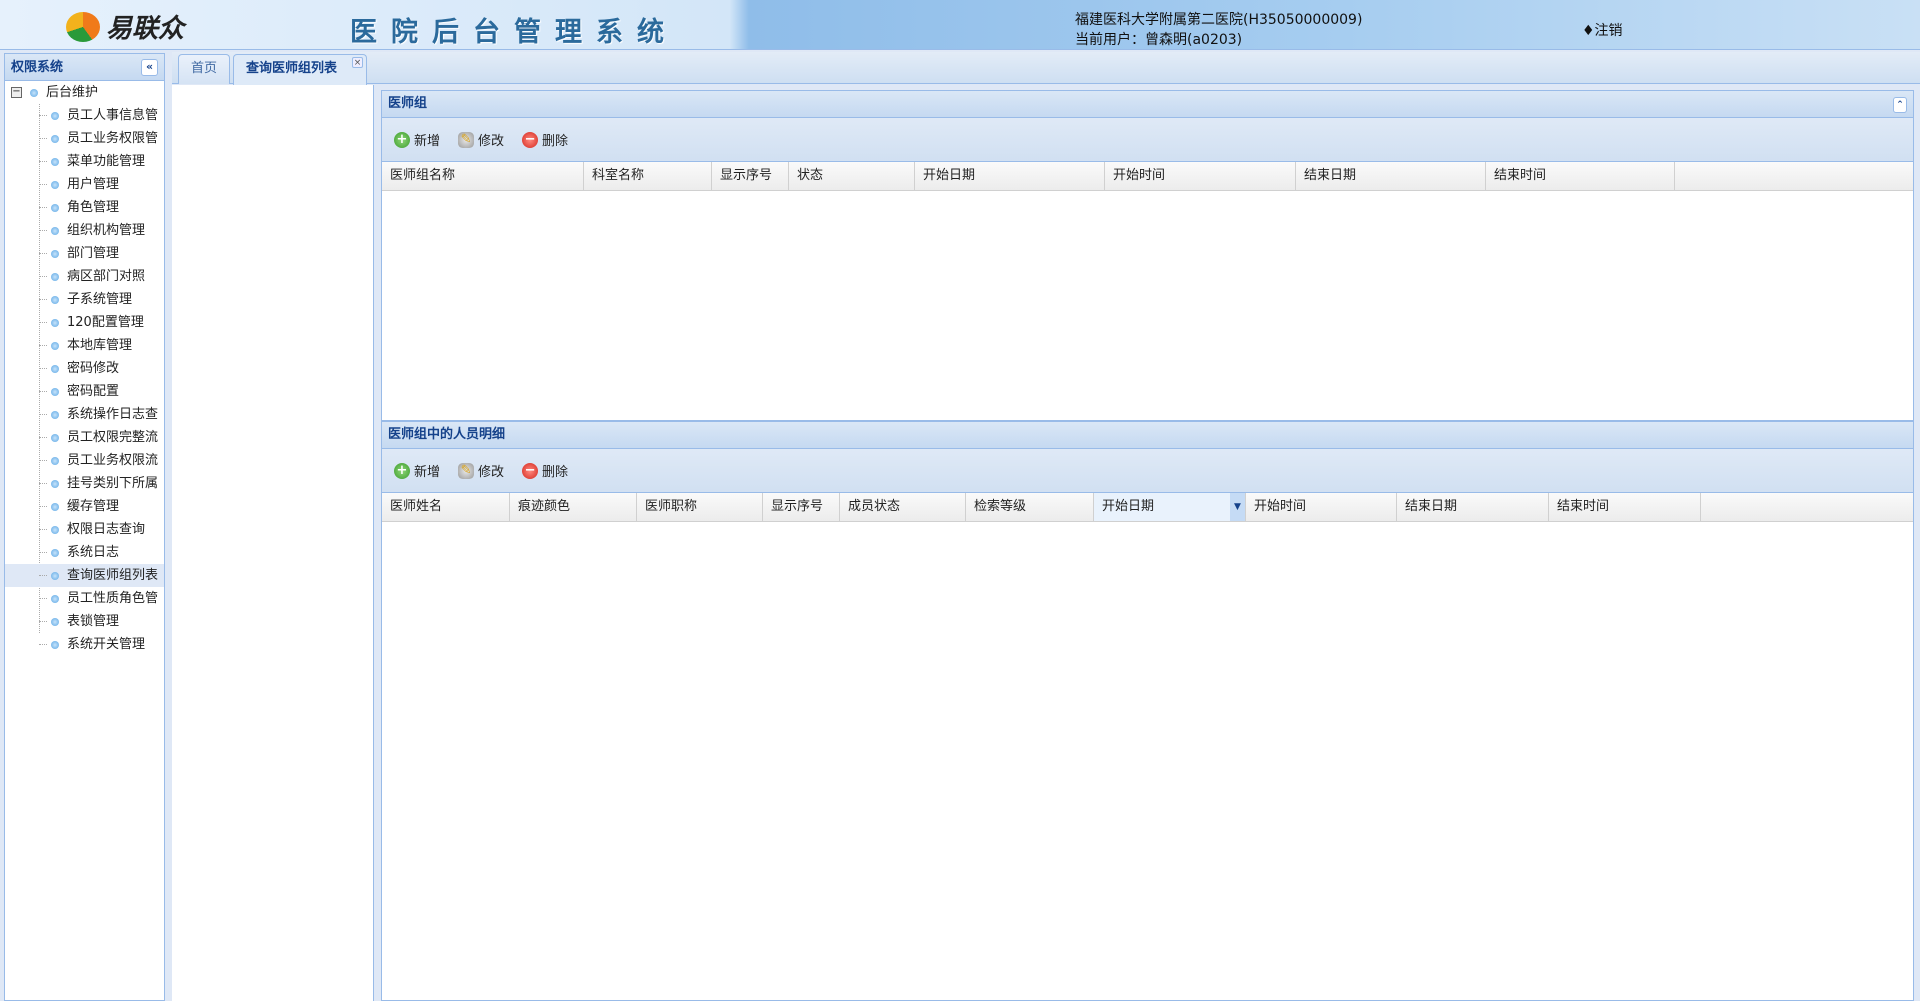 The image size is (1920, 1001). What do you see at coordinates (1147, 104) in the screenshot?
I see `panel-header: 医师组 ⌃` at bounding box center [1147, 104].